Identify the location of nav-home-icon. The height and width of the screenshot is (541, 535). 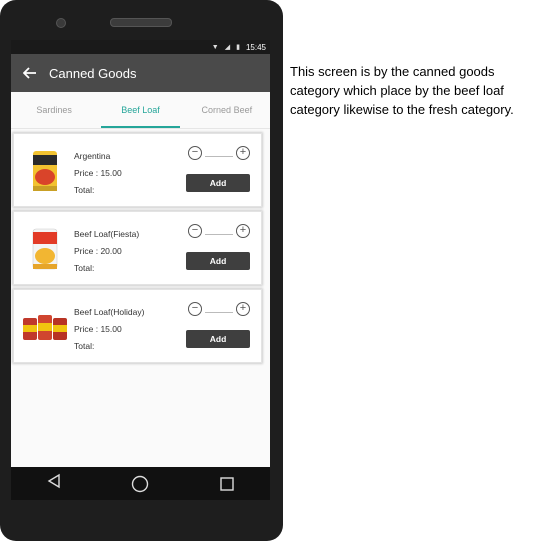
(140, 484).